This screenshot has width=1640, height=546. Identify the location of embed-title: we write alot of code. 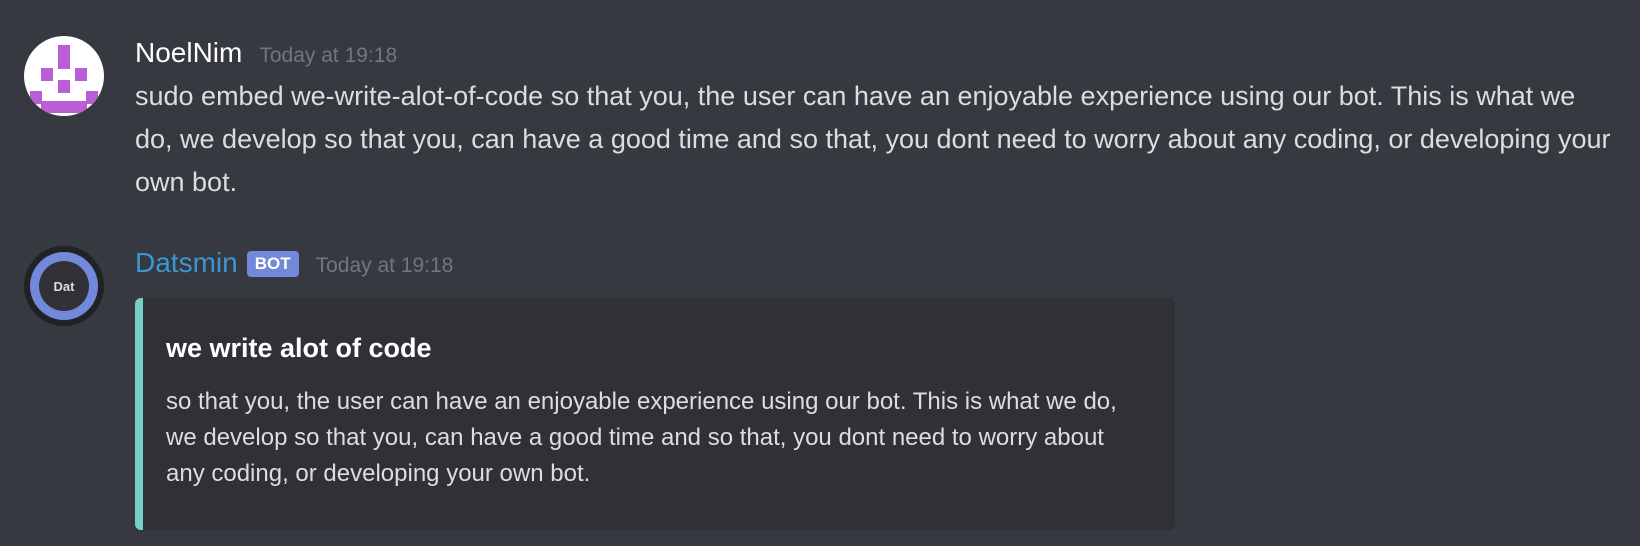
(299, 348).